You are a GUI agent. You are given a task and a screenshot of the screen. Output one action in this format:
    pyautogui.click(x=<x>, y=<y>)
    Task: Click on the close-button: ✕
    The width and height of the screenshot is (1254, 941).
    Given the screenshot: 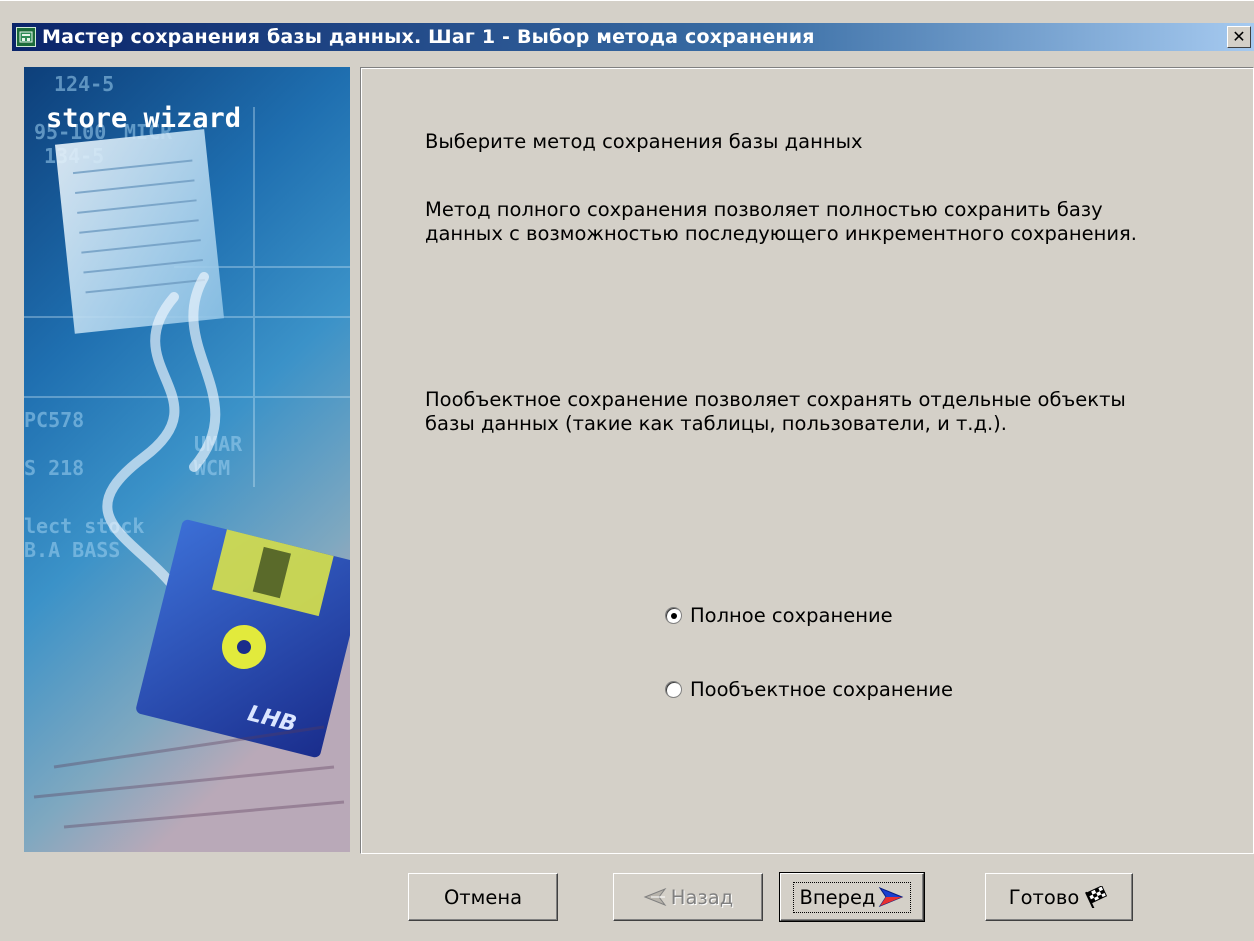 What is the action you would take?
    pyautogui.click(x=1239, y=37)
    